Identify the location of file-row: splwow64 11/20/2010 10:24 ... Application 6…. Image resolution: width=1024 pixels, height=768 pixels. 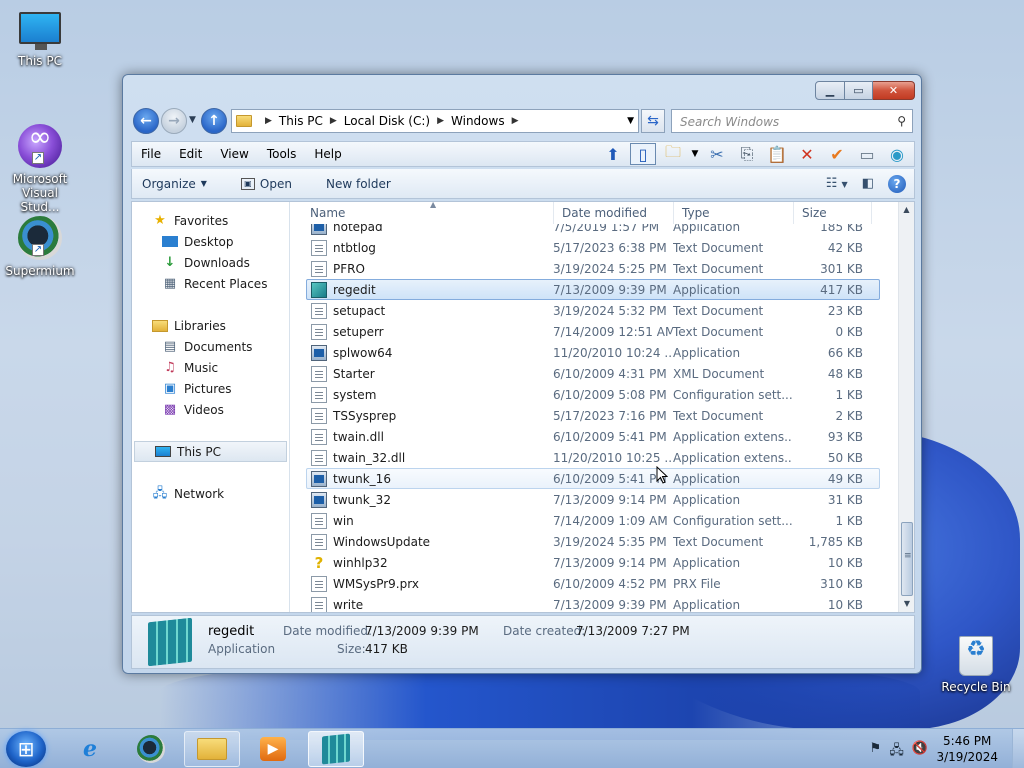
(593, 352).